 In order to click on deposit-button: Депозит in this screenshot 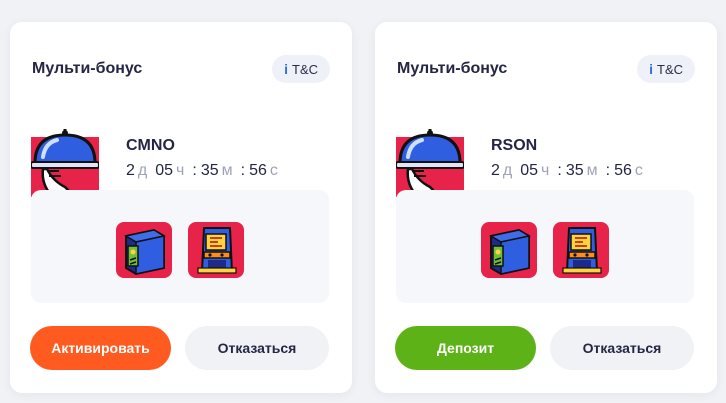, I will do `click(465, 348)`.